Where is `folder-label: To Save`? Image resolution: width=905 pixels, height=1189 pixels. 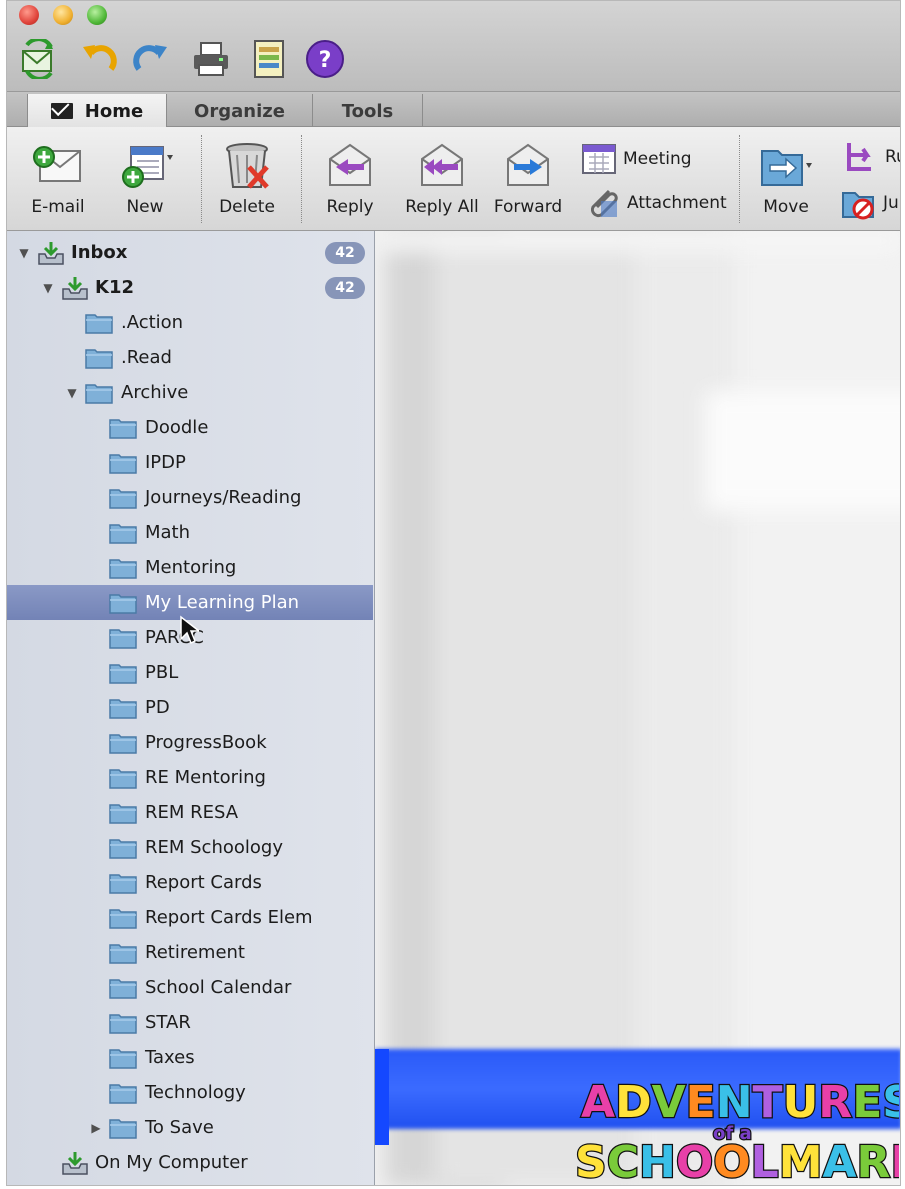 folder-label: To Save is located at coordinates (179, 1127).